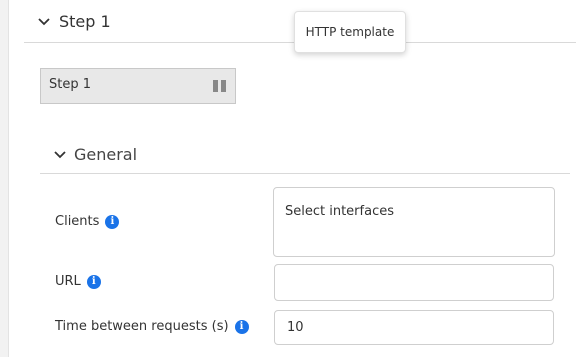  Describe the element at coordinates (138, 86) in the screenshot. I see `step-chip: Step 1` at that location.